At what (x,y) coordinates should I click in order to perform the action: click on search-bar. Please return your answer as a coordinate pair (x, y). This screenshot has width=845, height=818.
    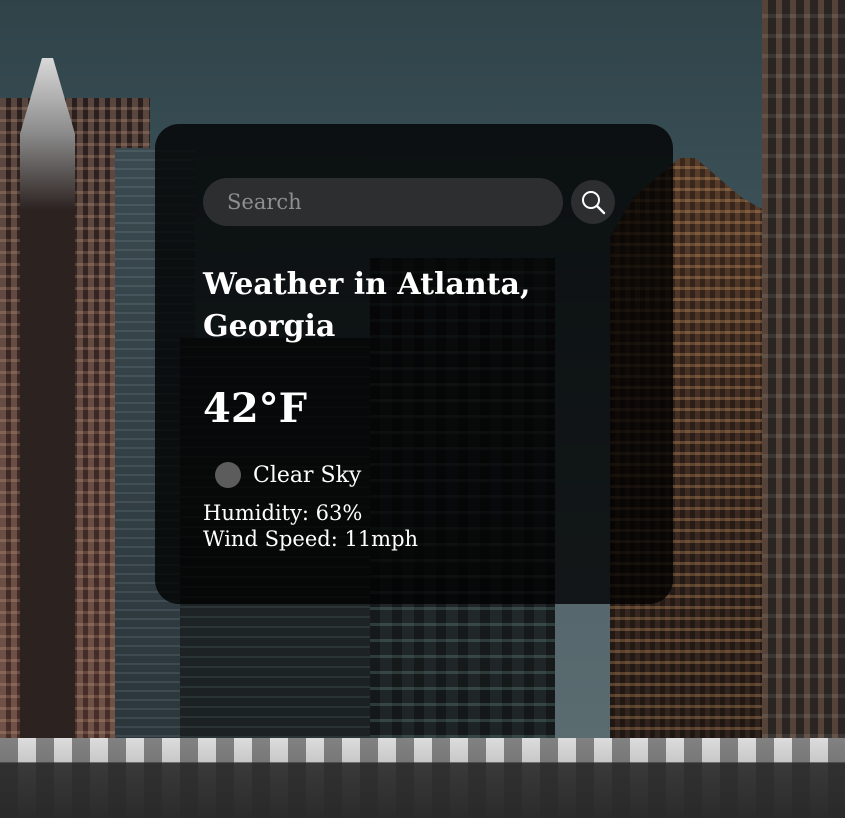
    Looking at the image, I should click on (414, 202).